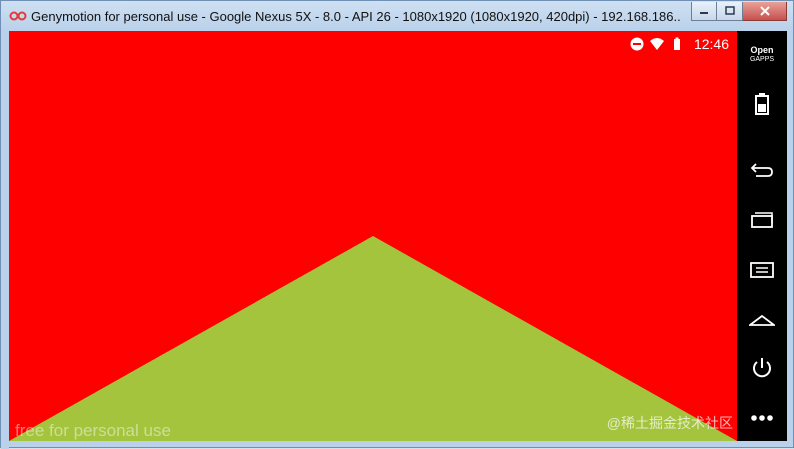  I want to click on minimize-button, so click(704, 11).